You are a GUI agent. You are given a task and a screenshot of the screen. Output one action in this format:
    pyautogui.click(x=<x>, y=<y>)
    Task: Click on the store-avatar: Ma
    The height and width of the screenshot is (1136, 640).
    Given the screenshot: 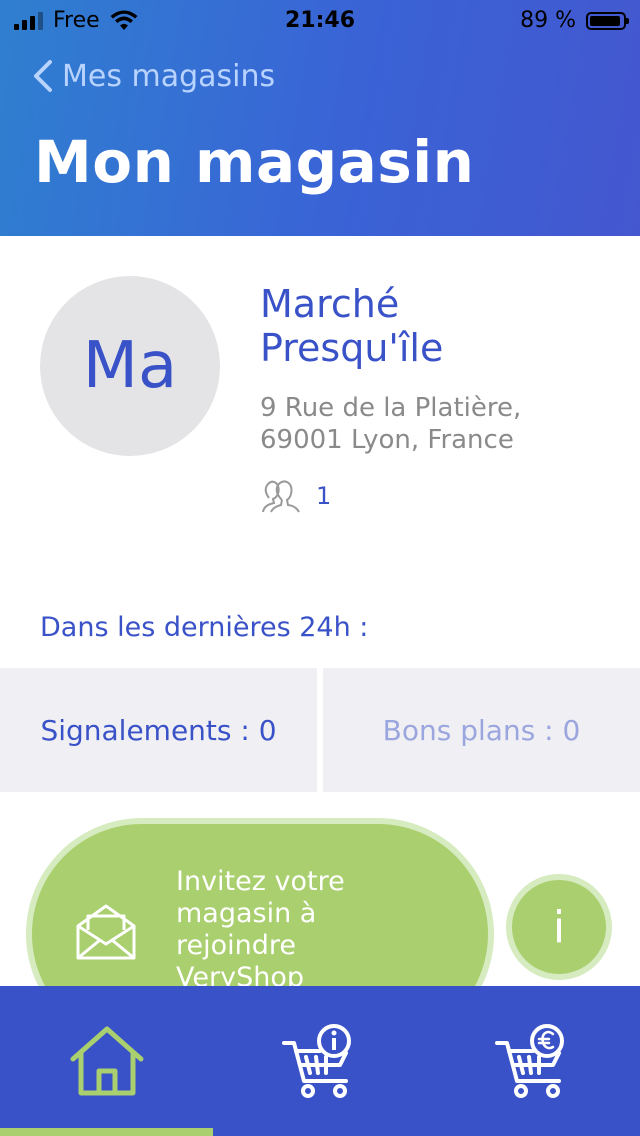 What is the action you would take?
    pyautogui.click(x=130, y=366)
    